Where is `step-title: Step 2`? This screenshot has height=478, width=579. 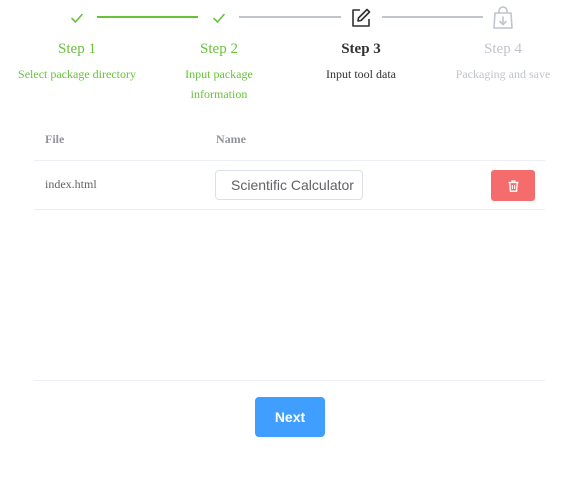 step-title: Step 2 is located at coordinates (219, 49).